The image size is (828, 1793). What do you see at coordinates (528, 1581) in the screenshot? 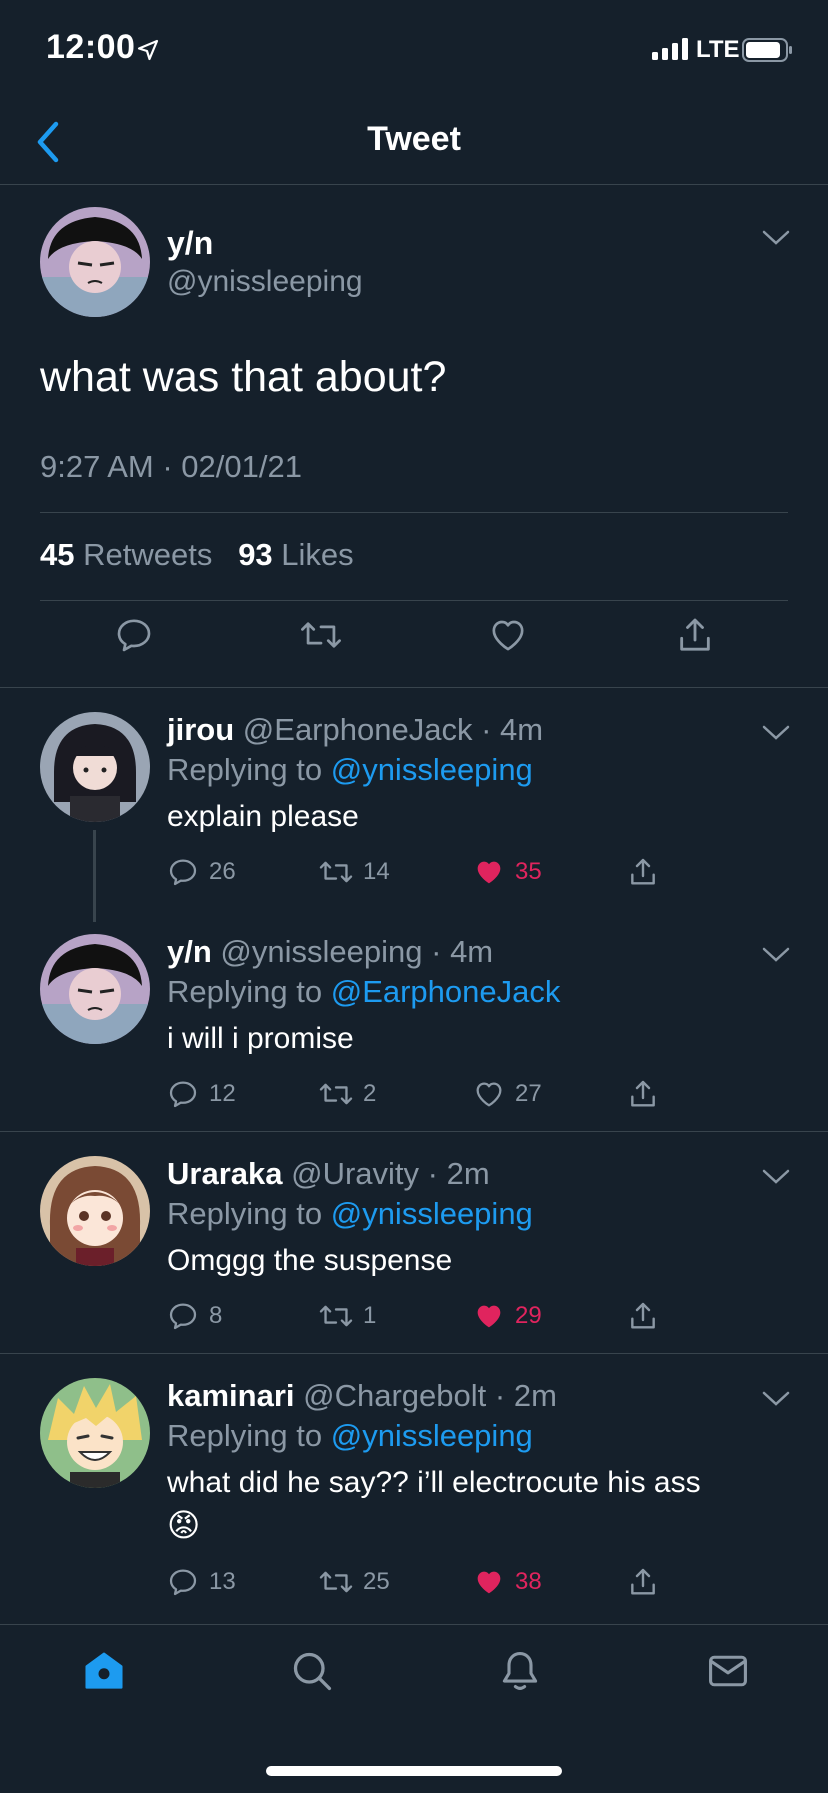
I see `like-count: 38` at bounding box center [528, 1581].